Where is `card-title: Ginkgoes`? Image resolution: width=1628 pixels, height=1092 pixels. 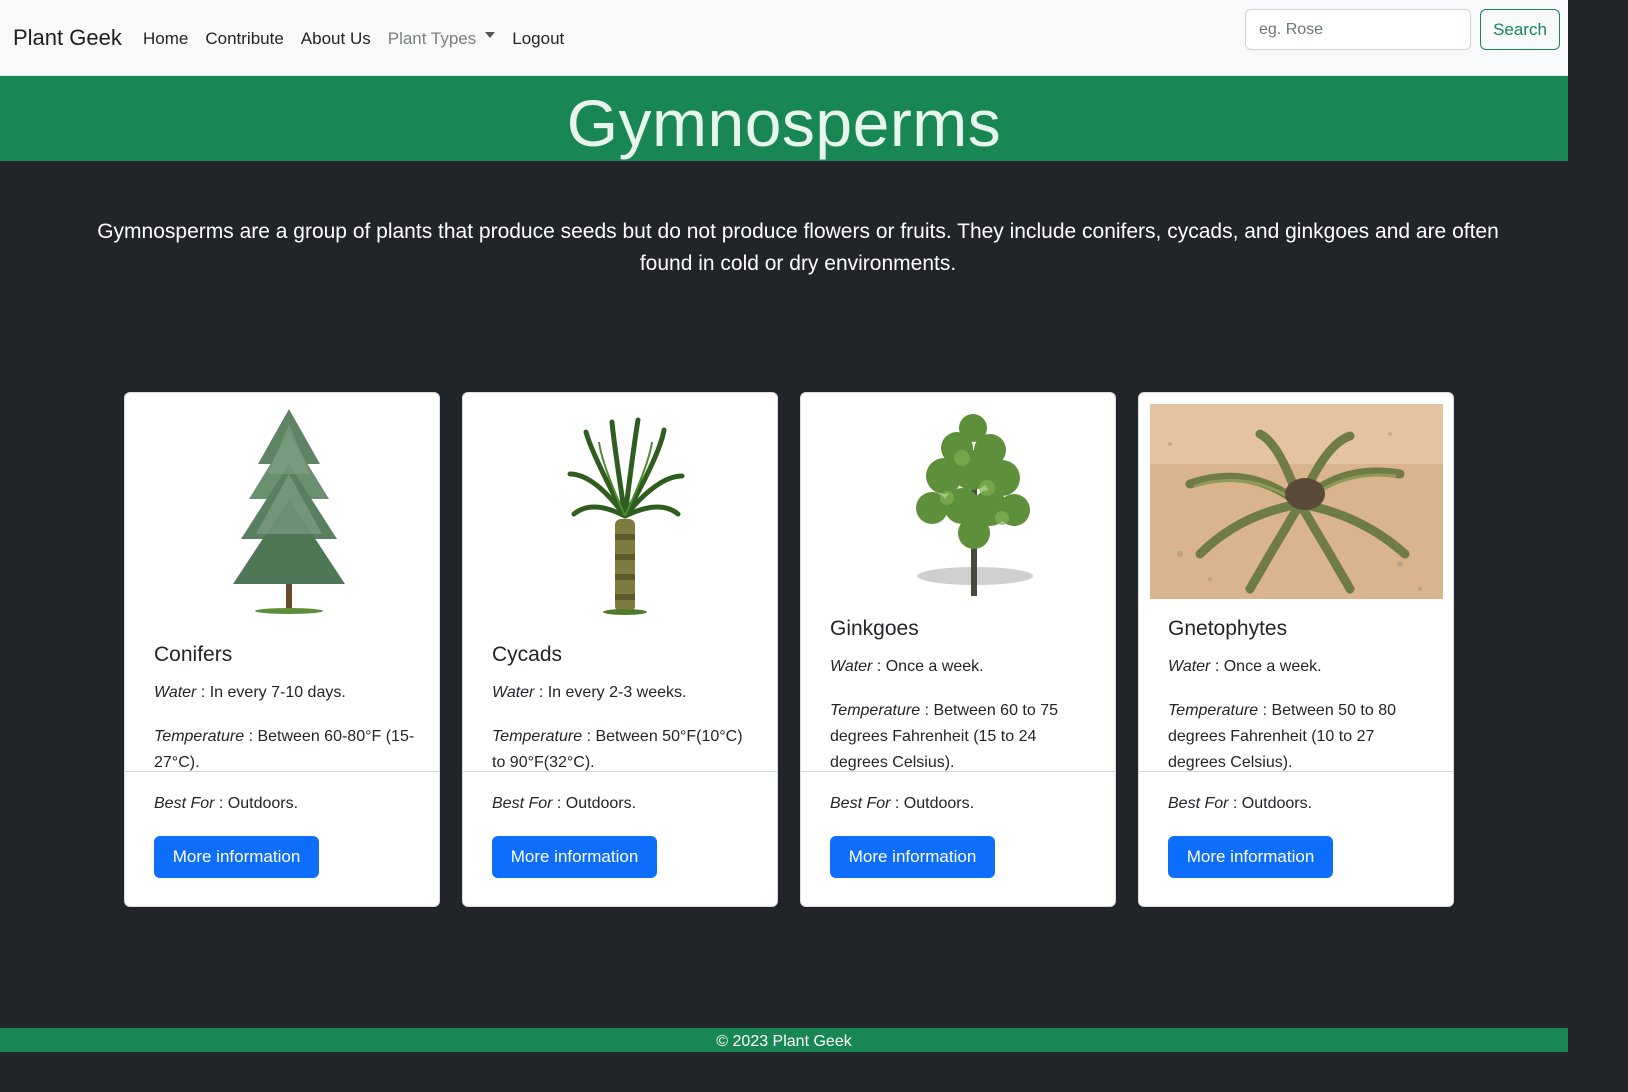
card-title: Ginkgoes is located at coordinates (874, 628).